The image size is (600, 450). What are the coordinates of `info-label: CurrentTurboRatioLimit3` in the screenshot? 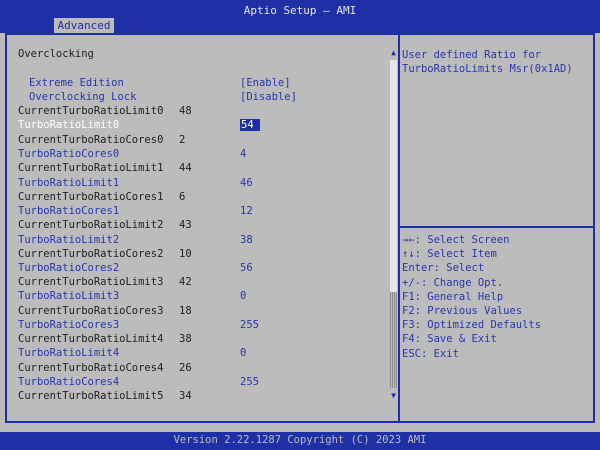 It's located at (91, 282).